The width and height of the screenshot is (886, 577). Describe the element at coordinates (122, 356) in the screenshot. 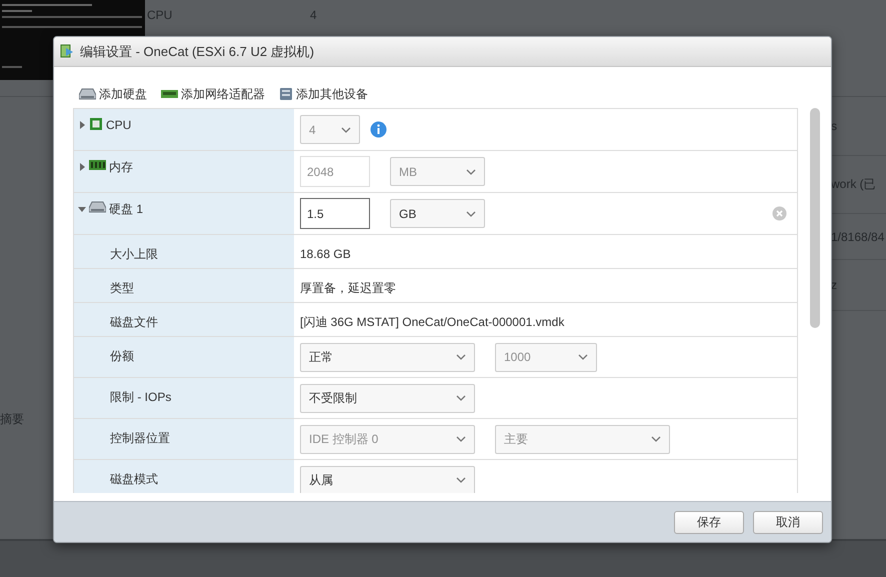

I see `row-label: 份额` at that location.